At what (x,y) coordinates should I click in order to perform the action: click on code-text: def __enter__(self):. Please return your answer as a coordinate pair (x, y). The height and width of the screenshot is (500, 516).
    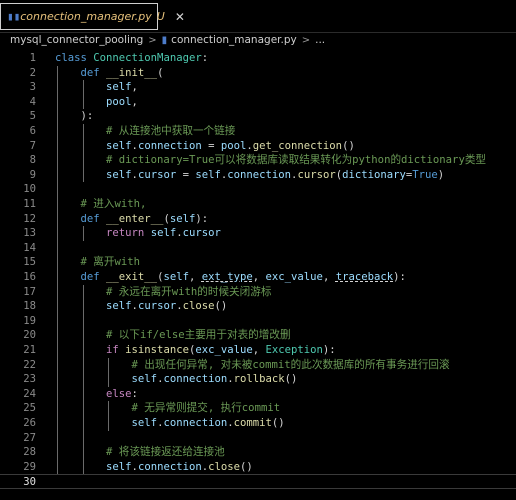
    Looking at the image, I should click on (132, 219).